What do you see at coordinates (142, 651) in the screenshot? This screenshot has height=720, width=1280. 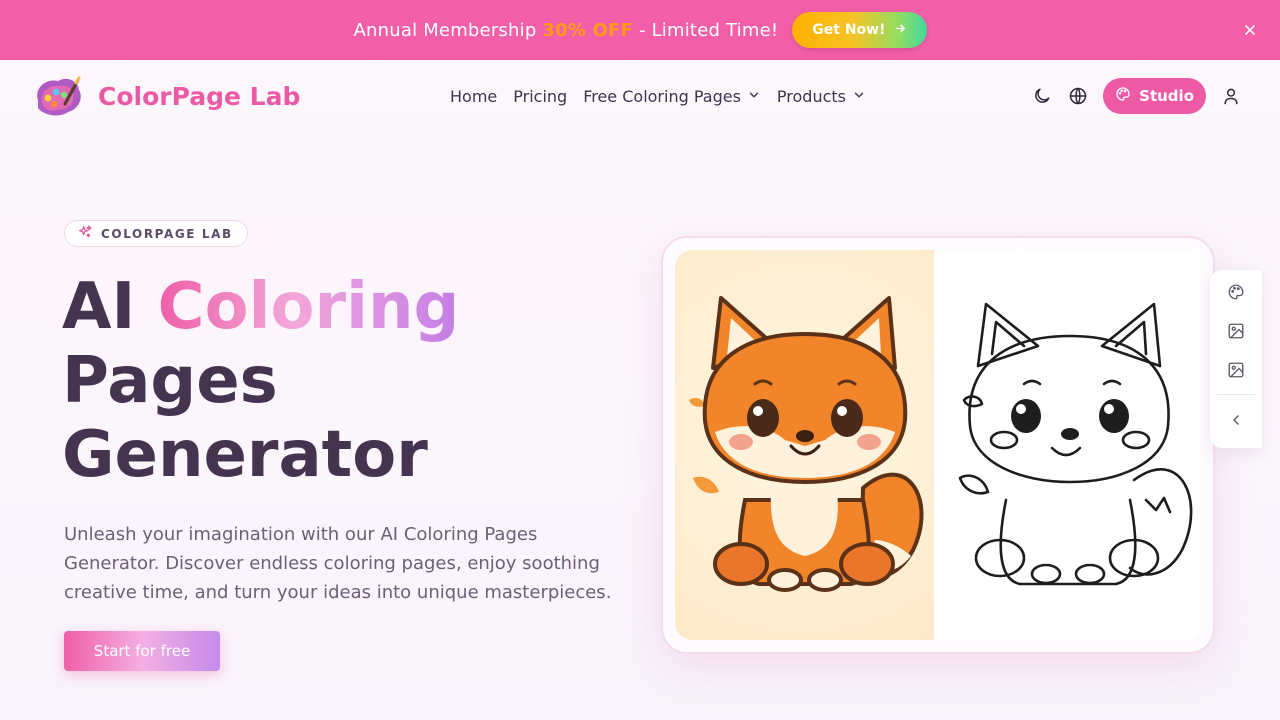 I see `start-for-free-button: Start for free` at bounding box center [142, 651].